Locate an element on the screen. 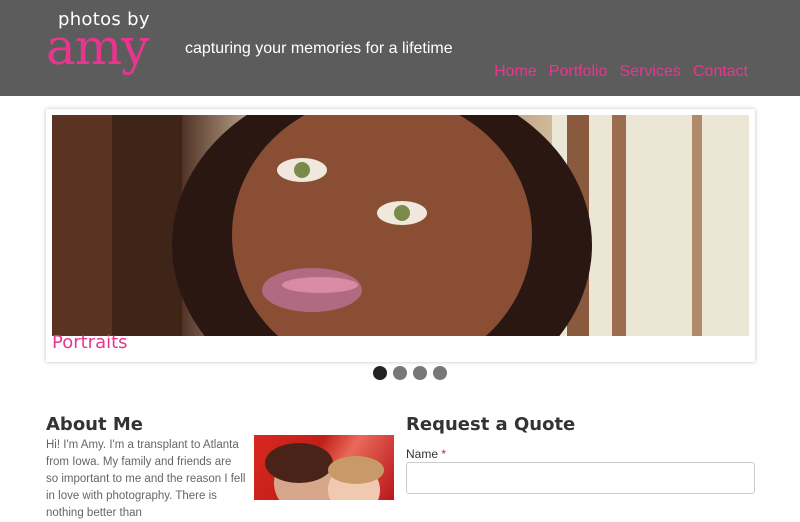  name-label: Name * is located at coordinates (426, 454).